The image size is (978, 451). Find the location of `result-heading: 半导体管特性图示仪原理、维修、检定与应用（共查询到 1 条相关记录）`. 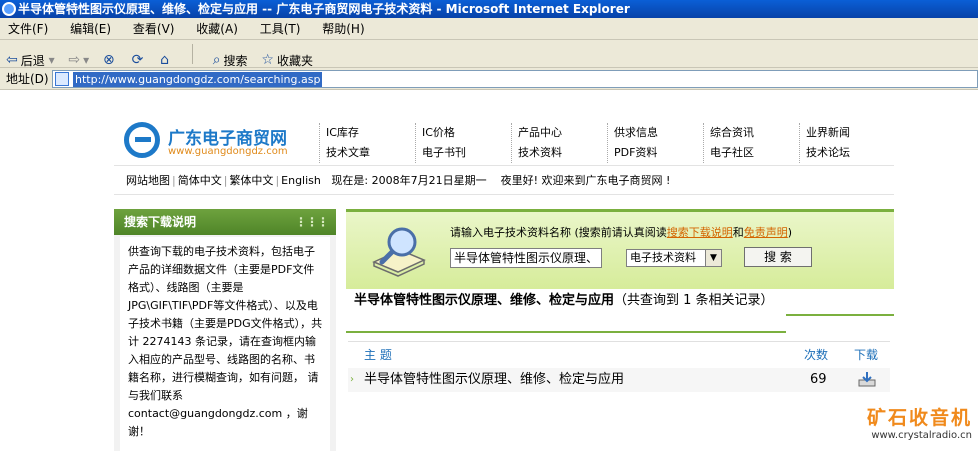

result-heading: 半导体管特性图示仪原理、维修、检定与应用（共查询到 1 条相关记录） is located at coordinates (566, 312).